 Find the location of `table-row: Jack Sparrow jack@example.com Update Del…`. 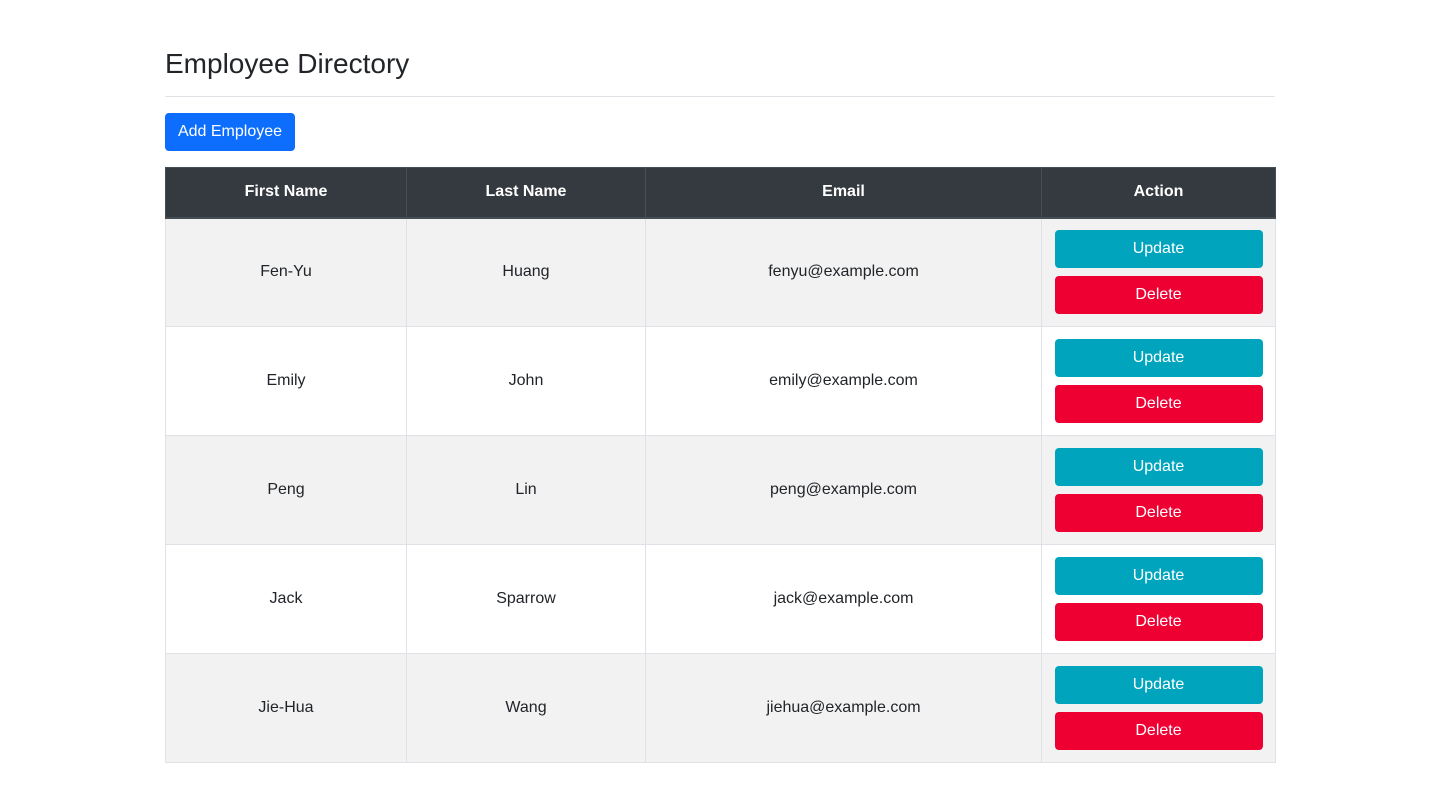

table-row: Jack Sparrow jack@example.com Update Del… is located at coordinates (720, 599).